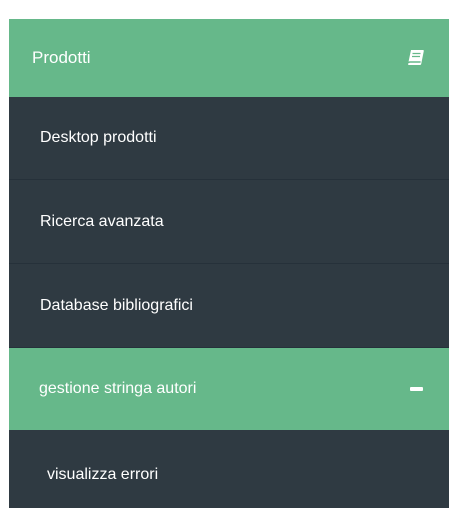 Image resolution: width=458 pixels, height=508 pixels. Describe the element at coordinates (98, 137) in the screenshot. I see `menu-item-label: Desktop prodotti` at that location.